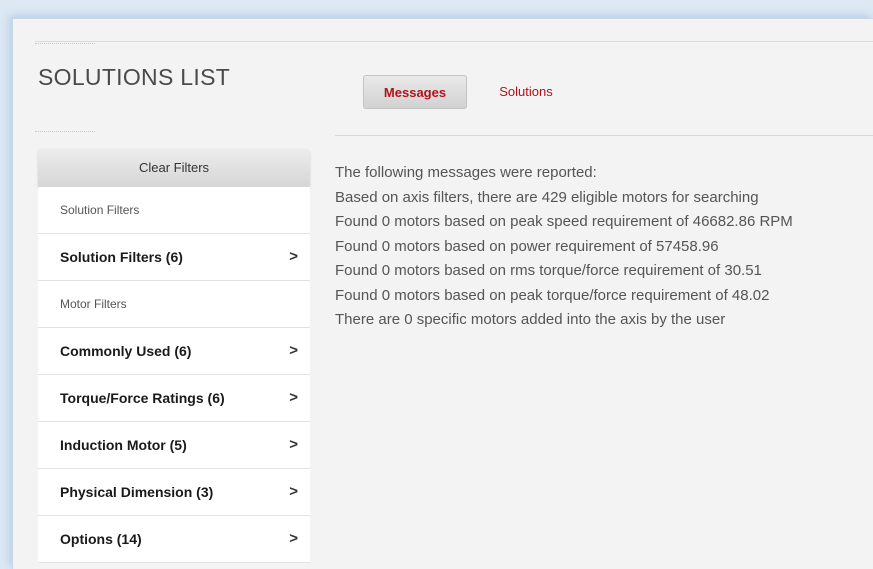 This screenshot has height=569, width=873. Describe the element at coordinates (101, 539) in the screenshot. I see `filter-label: Options (14)` at that location.